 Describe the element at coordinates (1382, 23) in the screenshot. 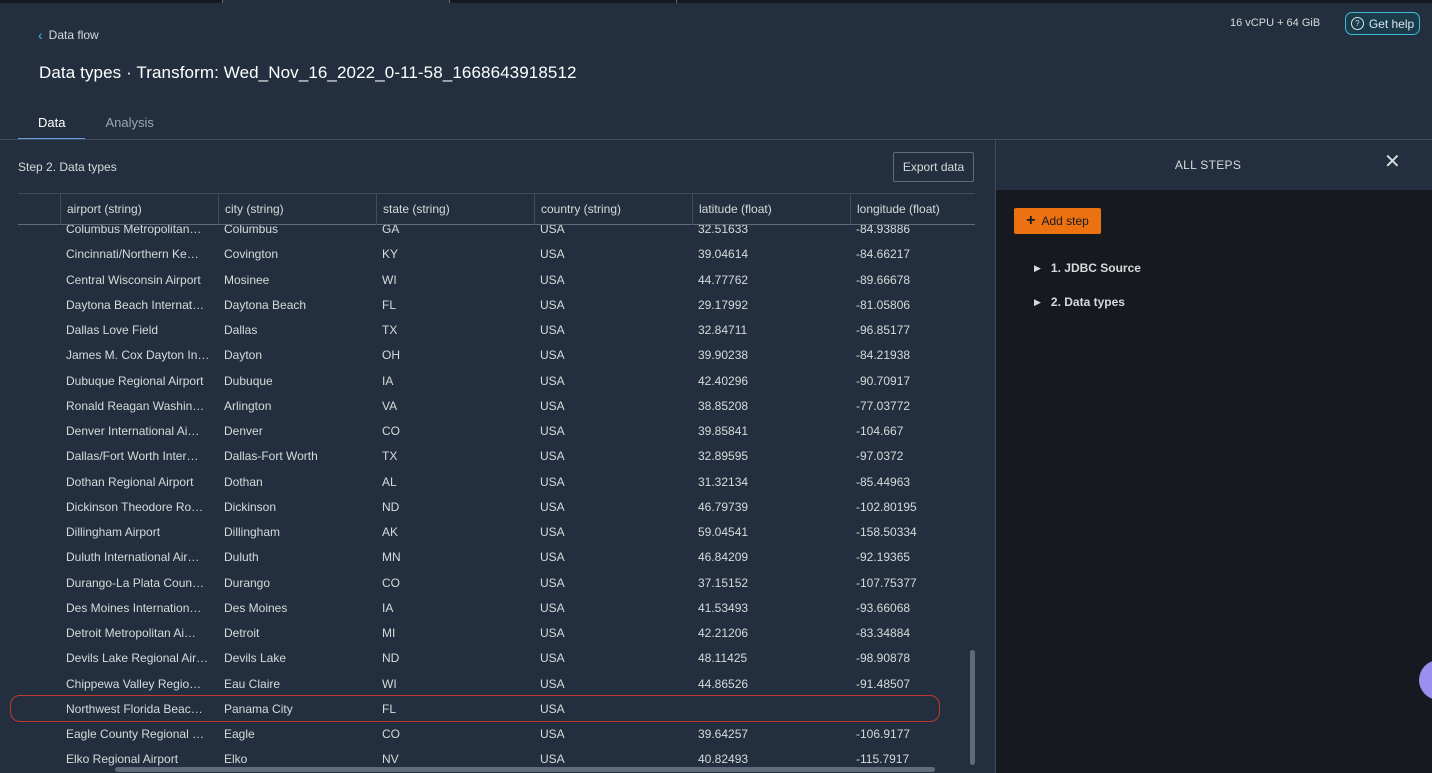

I see `get-help-button: ? Get help` at that location.